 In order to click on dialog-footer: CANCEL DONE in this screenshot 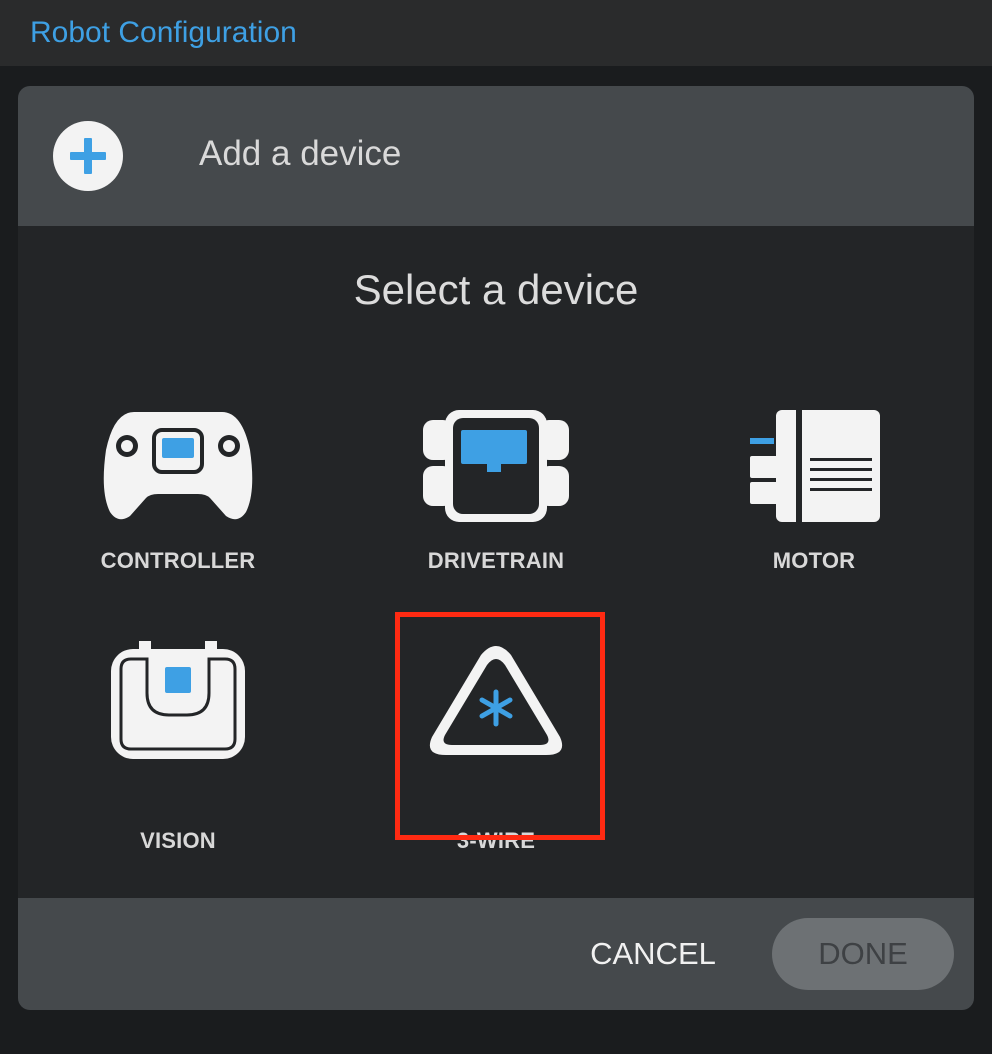, I will do `click(496, 954)`.